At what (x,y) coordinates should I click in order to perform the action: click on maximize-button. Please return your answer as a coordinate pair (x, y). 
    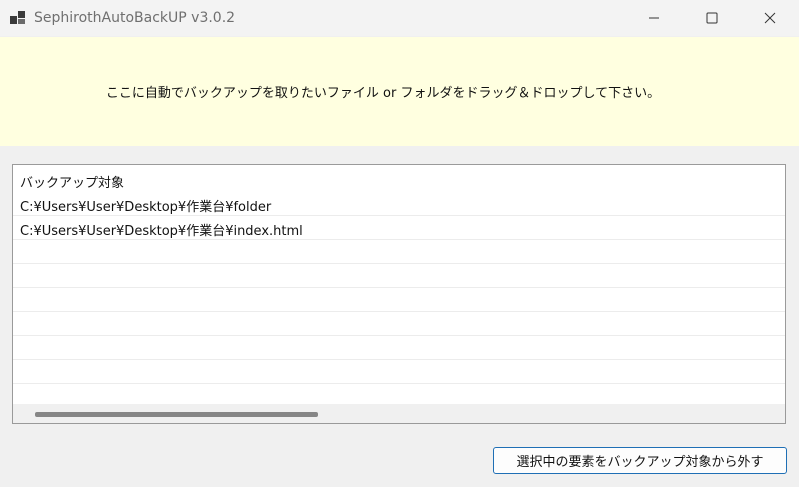
    Looking at the image, I should click on (712, 18).